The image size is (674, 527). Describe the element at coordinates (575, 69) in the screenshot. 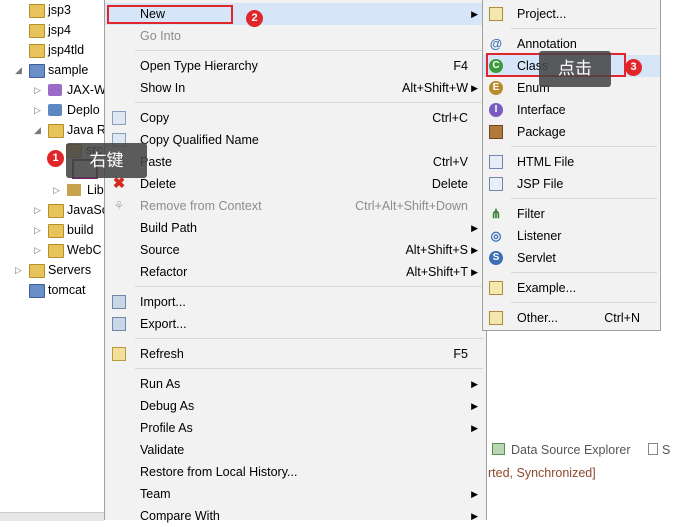

I see `tooltip-click: 点击` at that location.